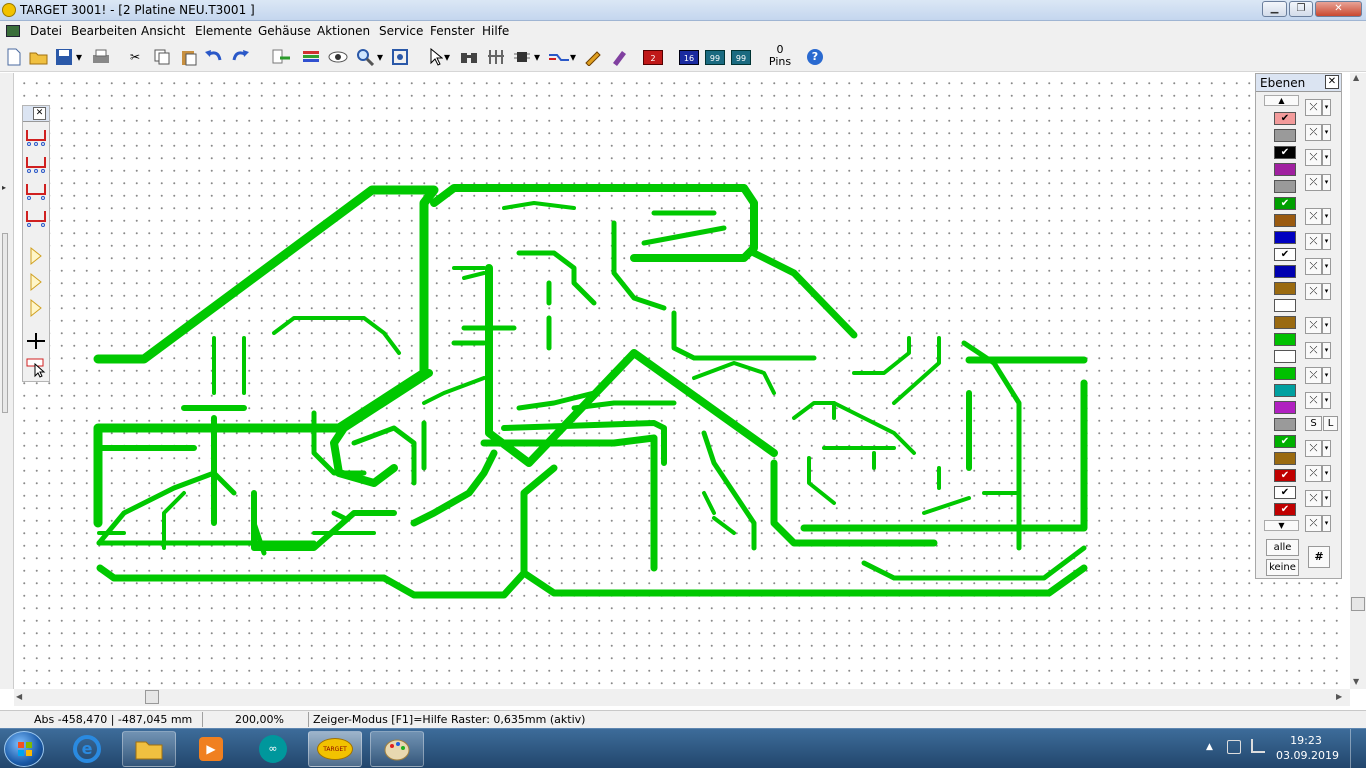 The image size is (1366, 771). What do you see at coordinates (211, 749) in the screenshot?
I see `media-player-icon: ▶` at bounding box center [211, 749].